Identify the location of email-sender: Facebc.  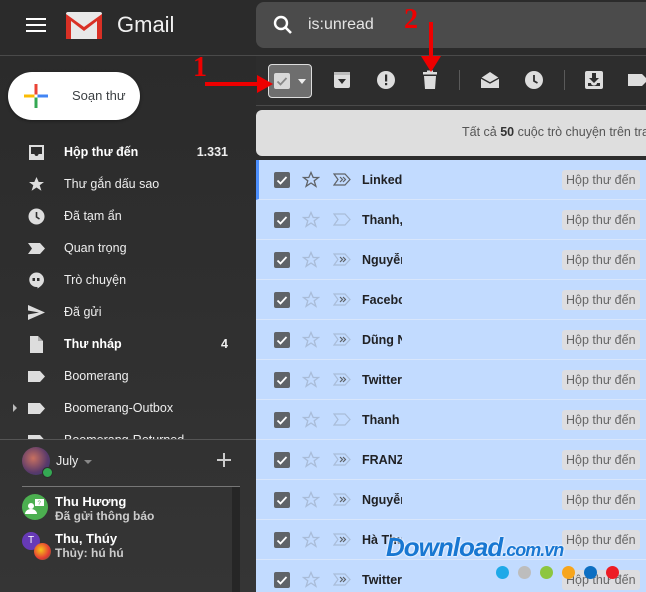
(382, 300).